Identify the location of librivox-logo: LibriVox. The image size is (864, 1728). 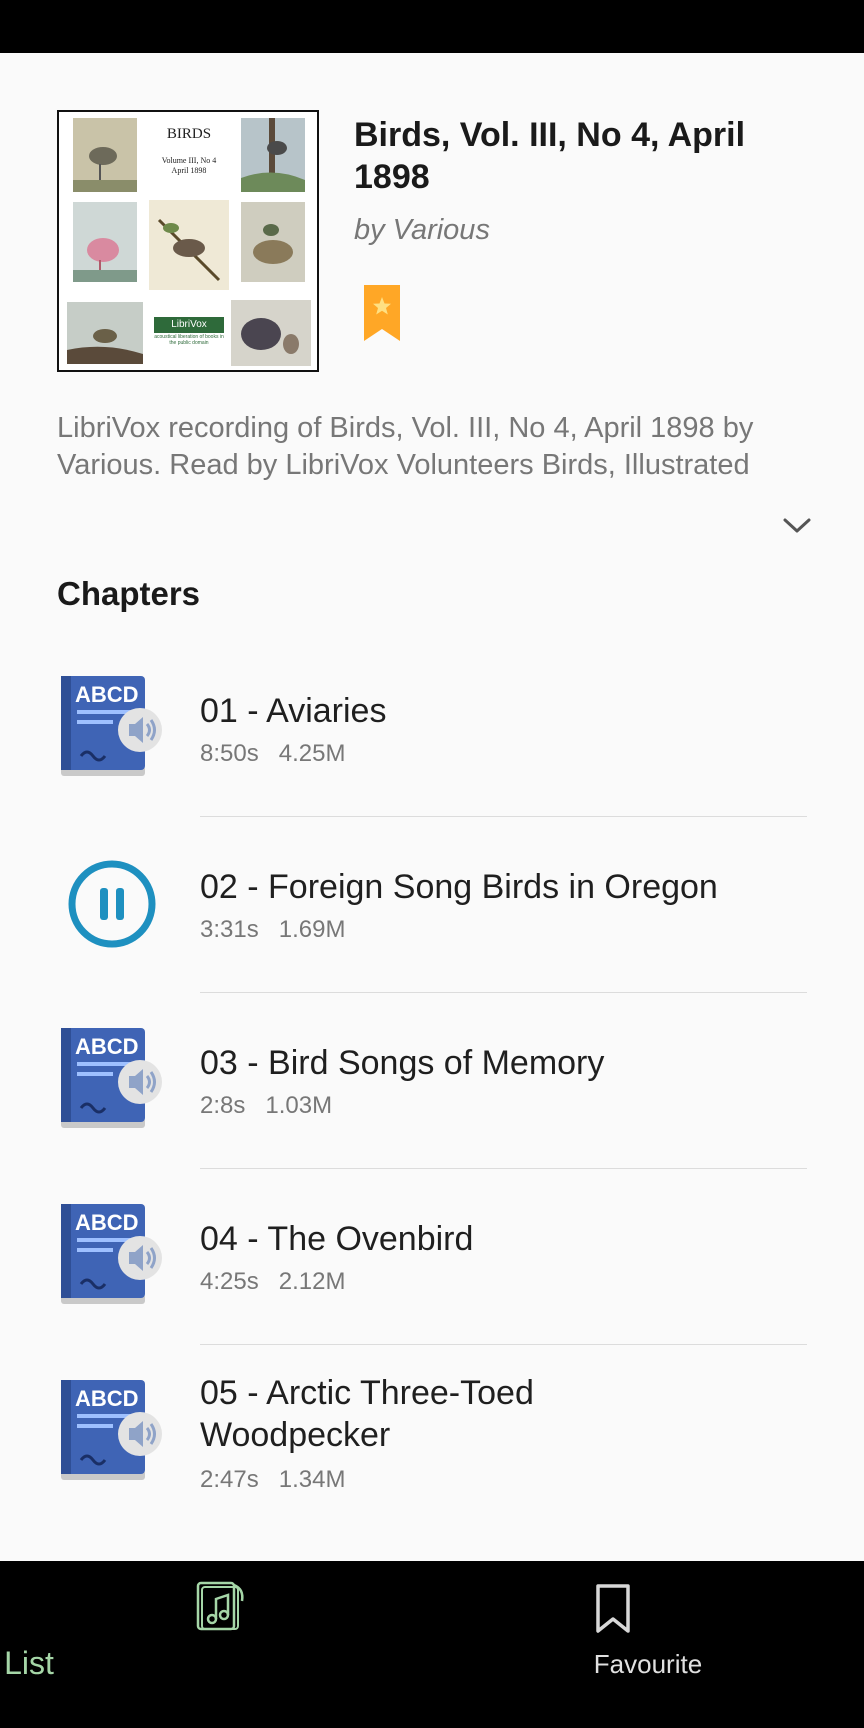
(189, 325).